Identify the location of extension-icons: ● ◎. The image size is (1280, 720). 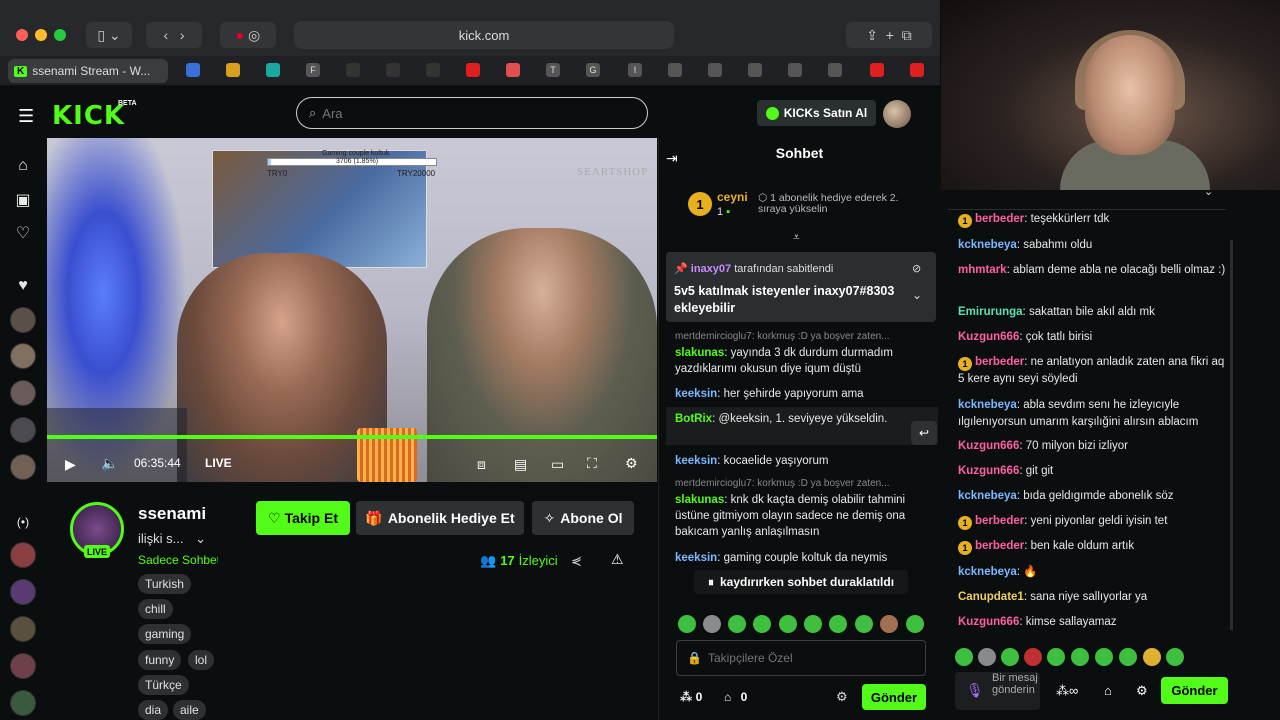
(248, 35).